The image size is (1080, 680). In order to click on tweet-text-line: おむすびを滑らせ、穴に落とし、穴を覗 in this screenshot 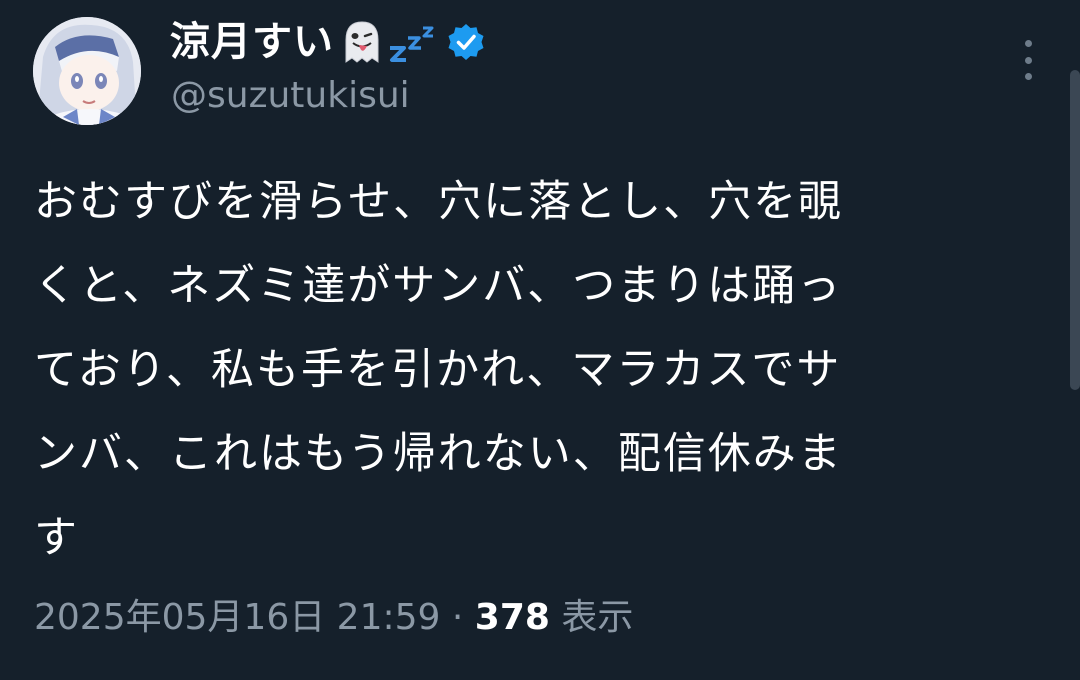, I will do `click(439, 202)`.